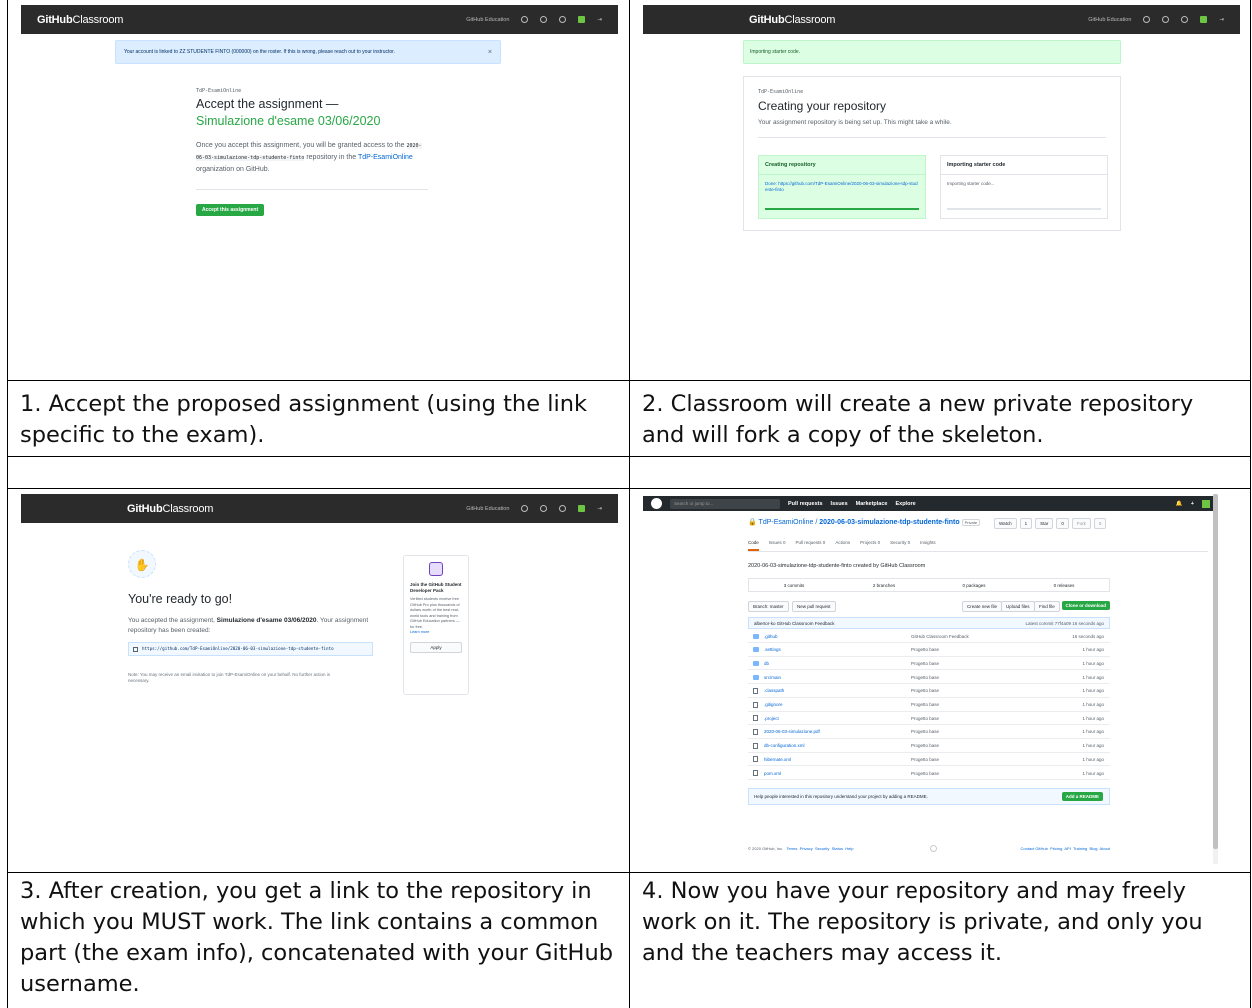  I want to click on fork-count: 0, so click(1100, 523).